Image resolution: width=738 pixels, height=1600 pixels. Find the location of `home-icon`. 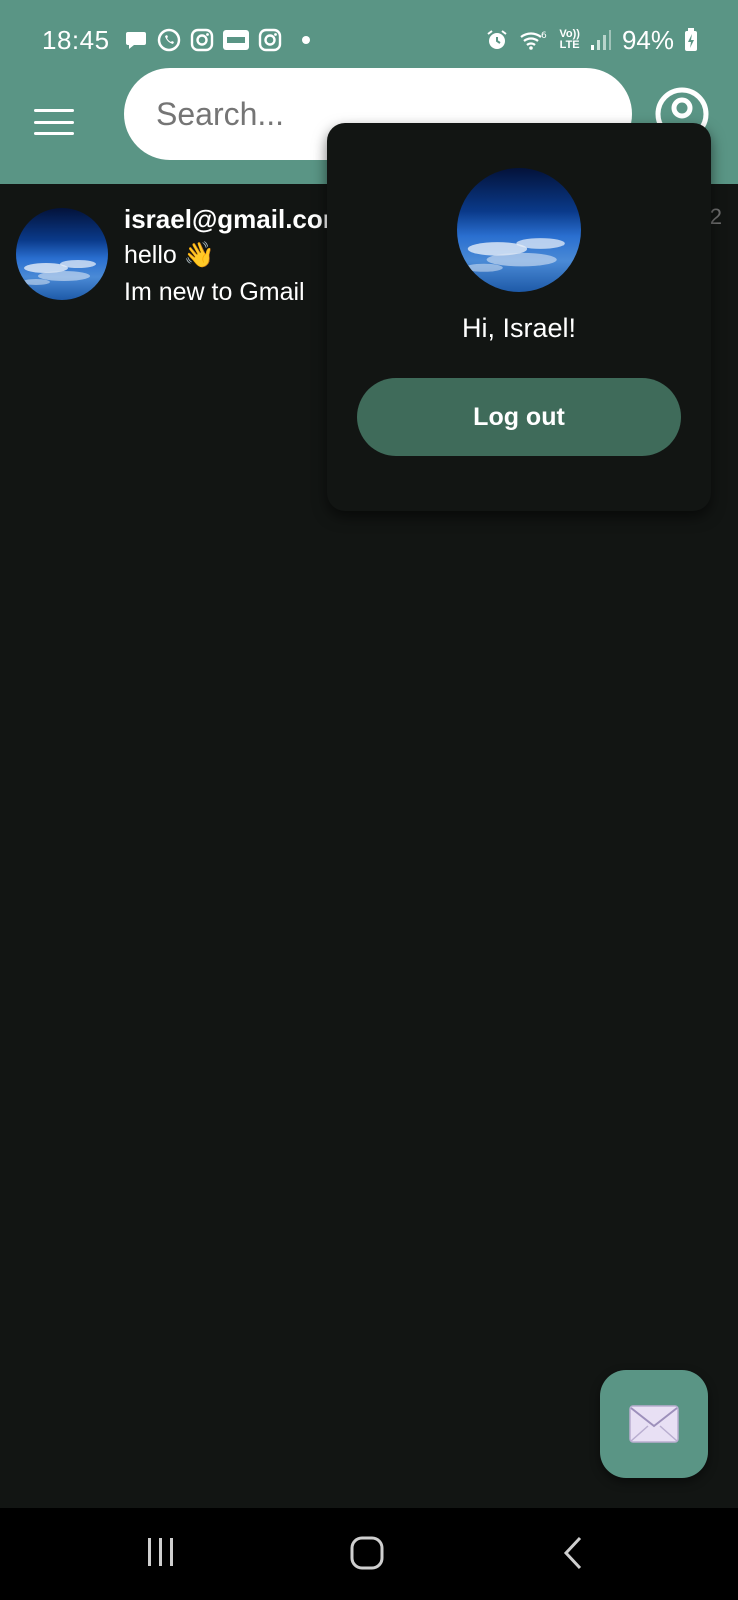

home-icon is located at coordinates (367, 1555).